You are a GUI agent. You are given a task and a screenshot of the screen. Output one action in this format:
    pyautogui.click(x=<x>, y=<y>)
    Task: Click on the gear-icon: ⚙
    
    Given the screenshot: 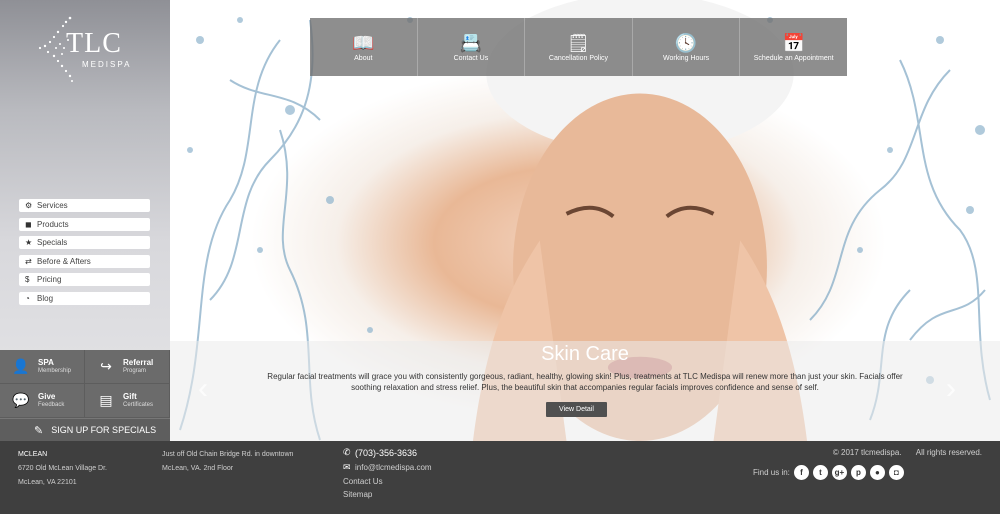 What is the action you would take?
    pyautogui.click(x=29, y=205)
    